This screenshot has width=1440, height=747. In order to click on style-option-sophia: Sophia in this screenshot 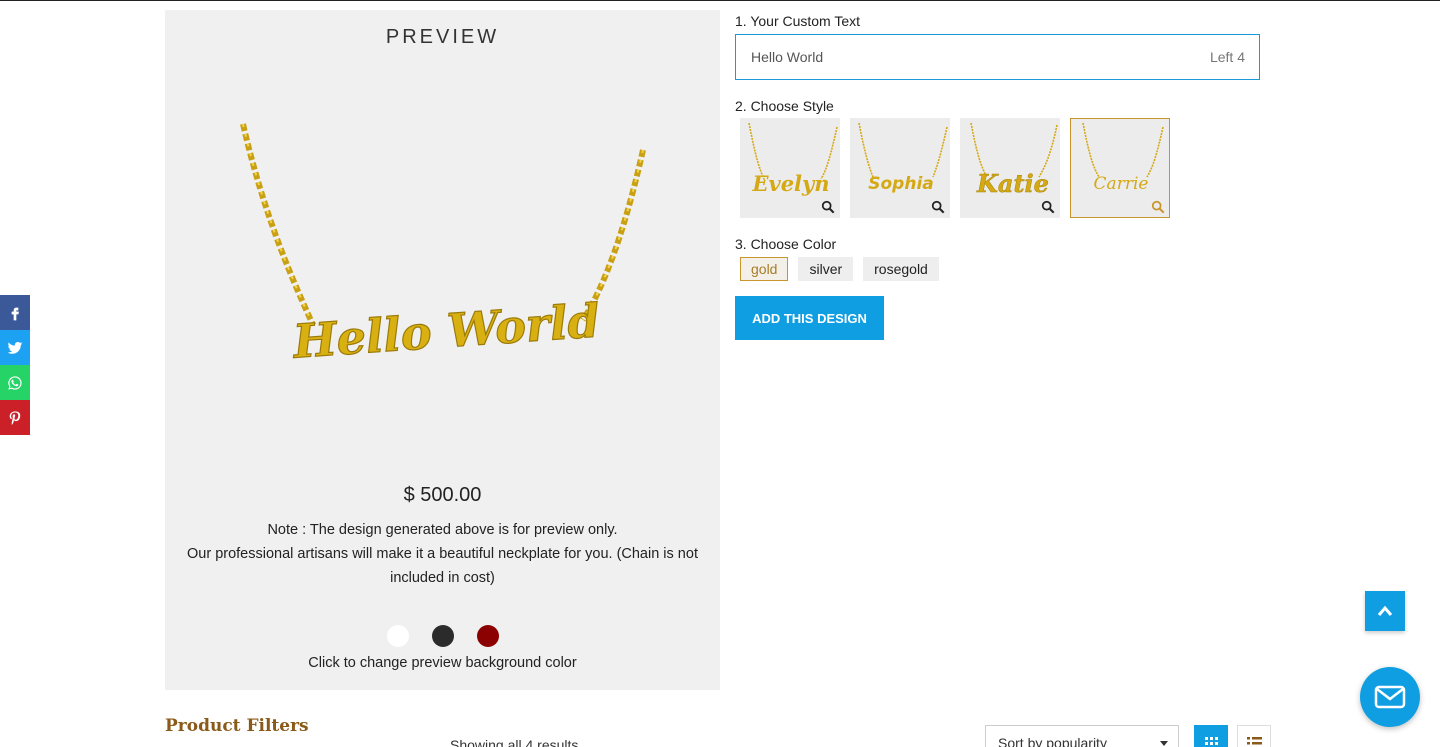, I will do `click(900, 168)`.